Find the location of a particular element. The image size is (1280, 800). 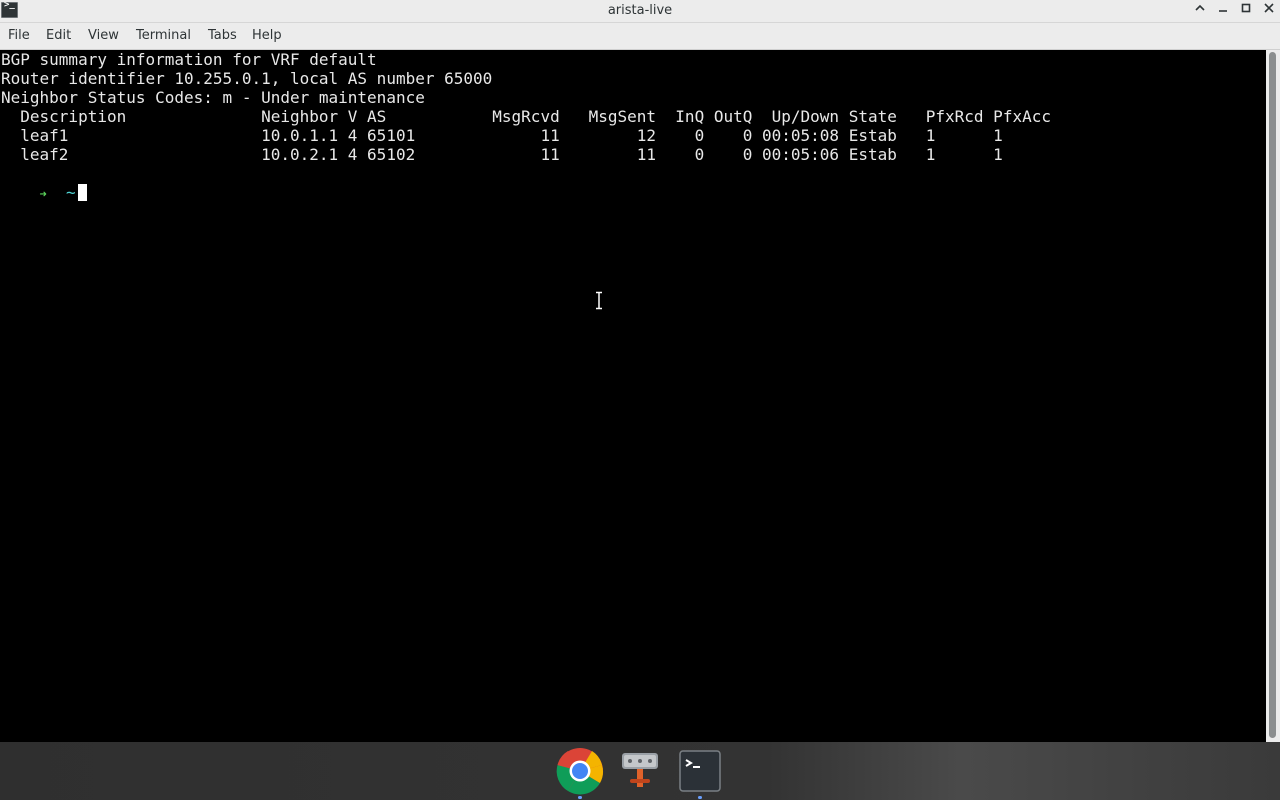

window-titlebar: >_ arista-live is located at coordinates (640, 11).